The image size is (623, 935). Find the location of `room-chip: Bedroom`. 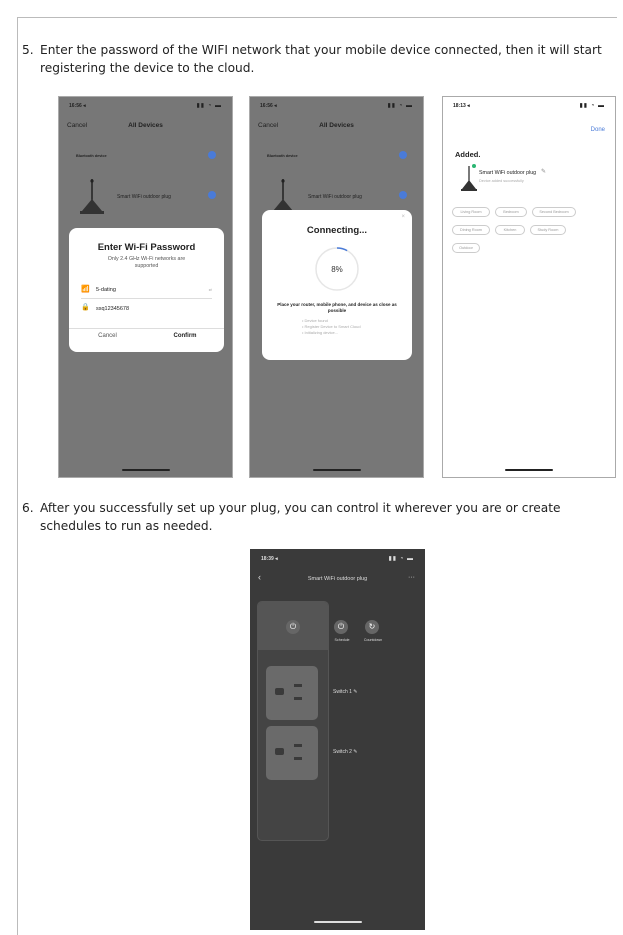

room-chip: Bedroom is located at coordinates (511, 212).